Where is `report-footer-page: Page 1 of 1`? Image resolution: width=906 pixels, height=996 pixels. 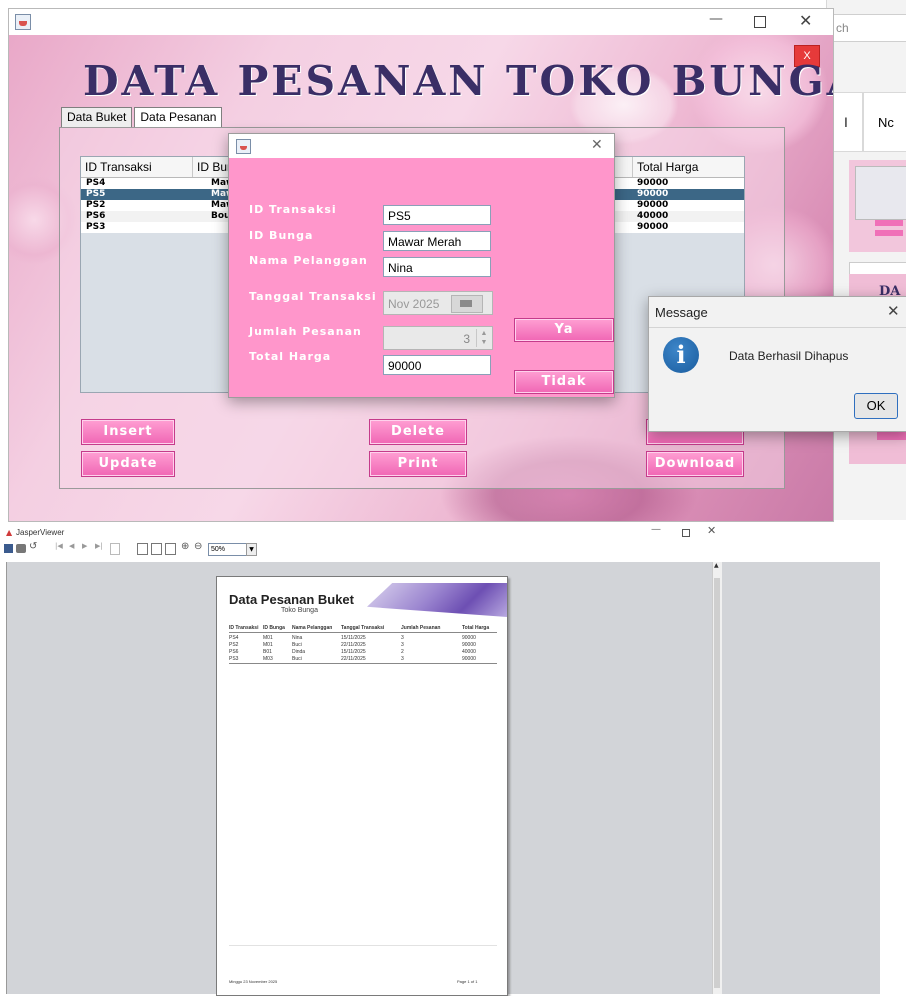 report-footer-page: Page 1 of 1 is located at coordinates (467, 981).